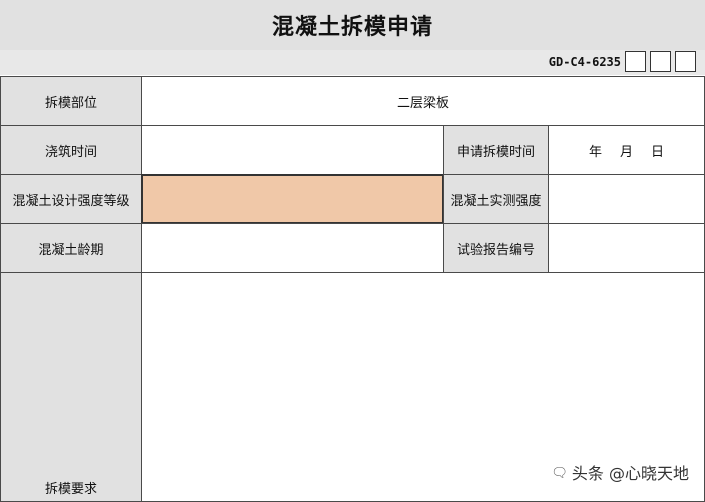  I want to click on report-no-field, so click(626, 248).